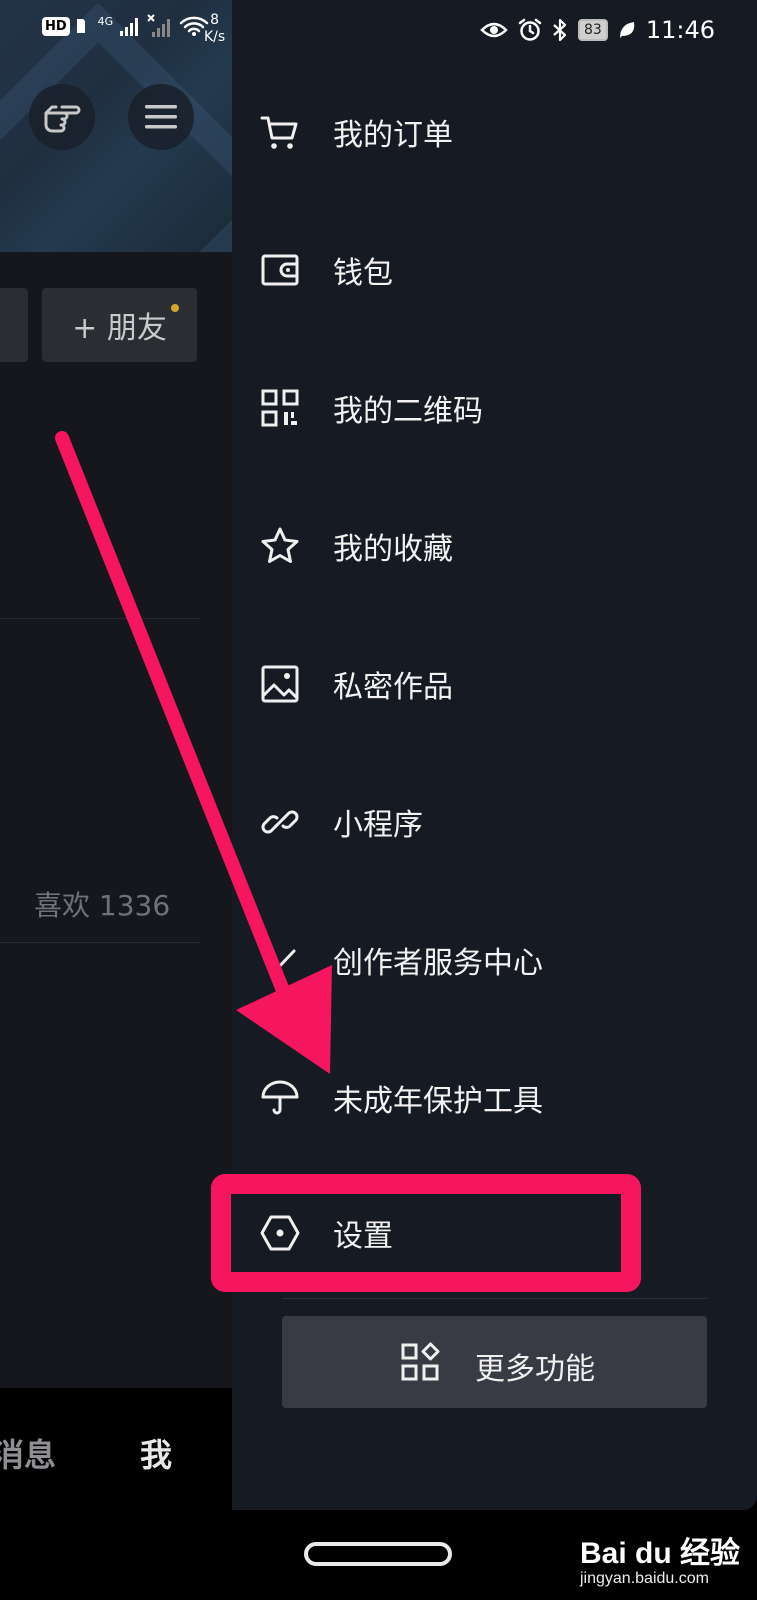 The height and width of the screenshot is (1600, 757). What do you see at coordinates (426, 1233) in the screenshot?
I see `settings-highlight-box` at bounding box center [426, 1233].